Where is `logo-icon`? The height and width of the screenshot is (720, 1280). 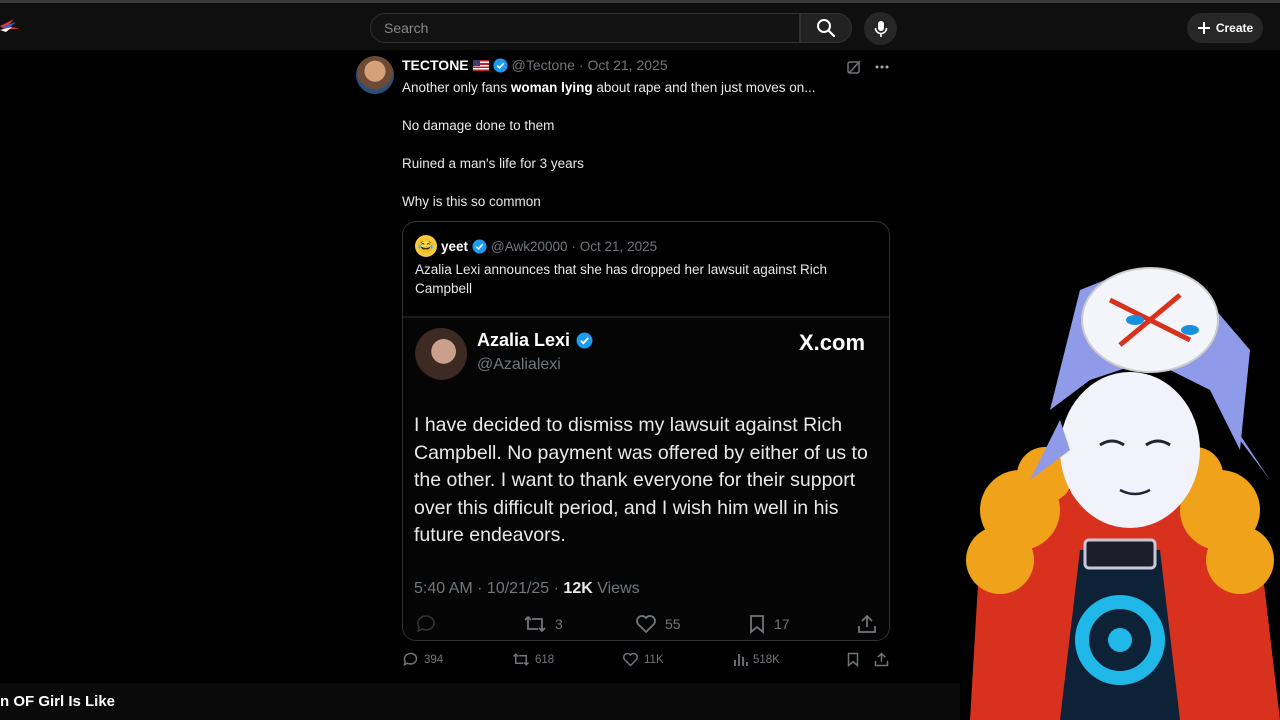 logo-icon is located at coordinates (11, 26).